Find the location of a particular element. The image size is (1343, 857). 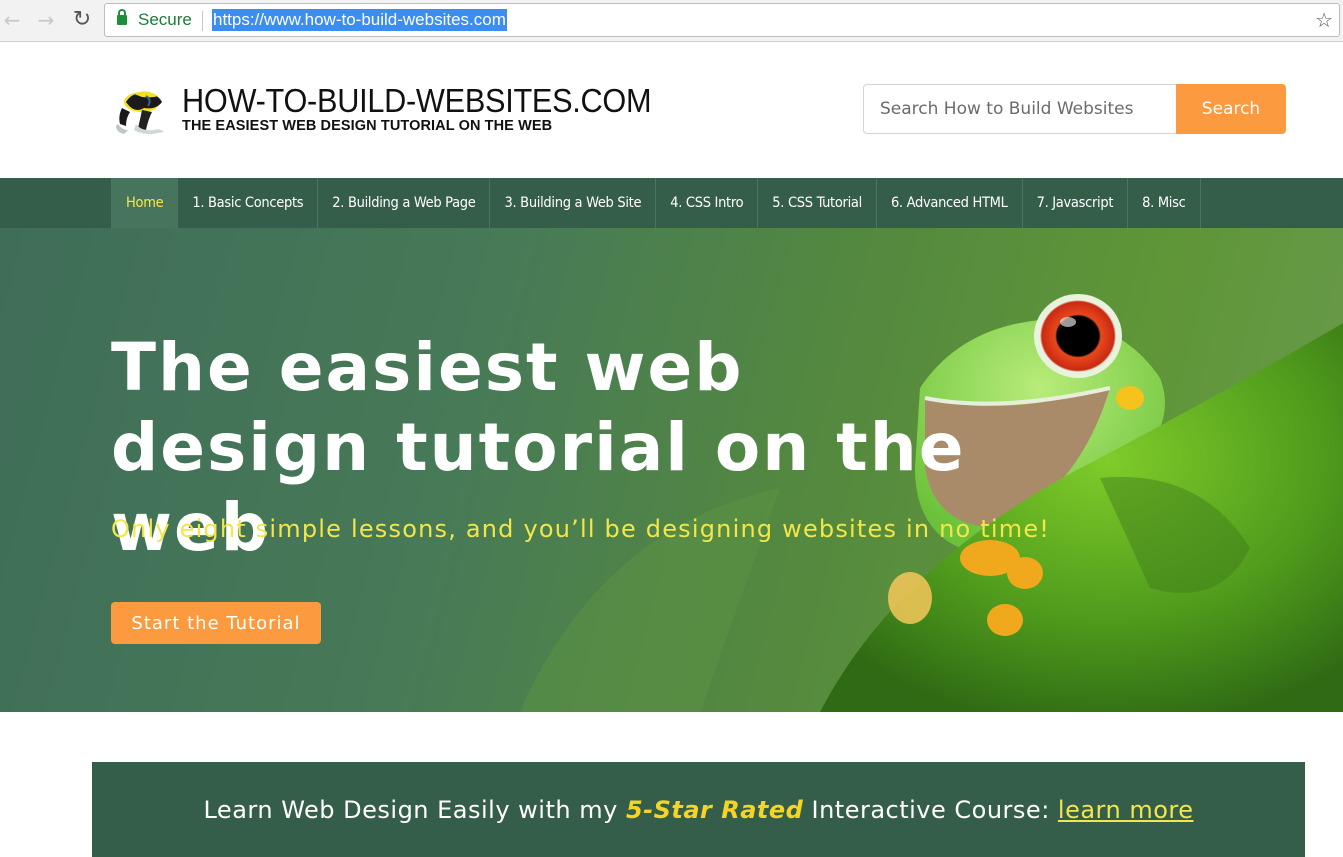

nav-item-misc: 8. Misc is located at coordinates (1164, 203).